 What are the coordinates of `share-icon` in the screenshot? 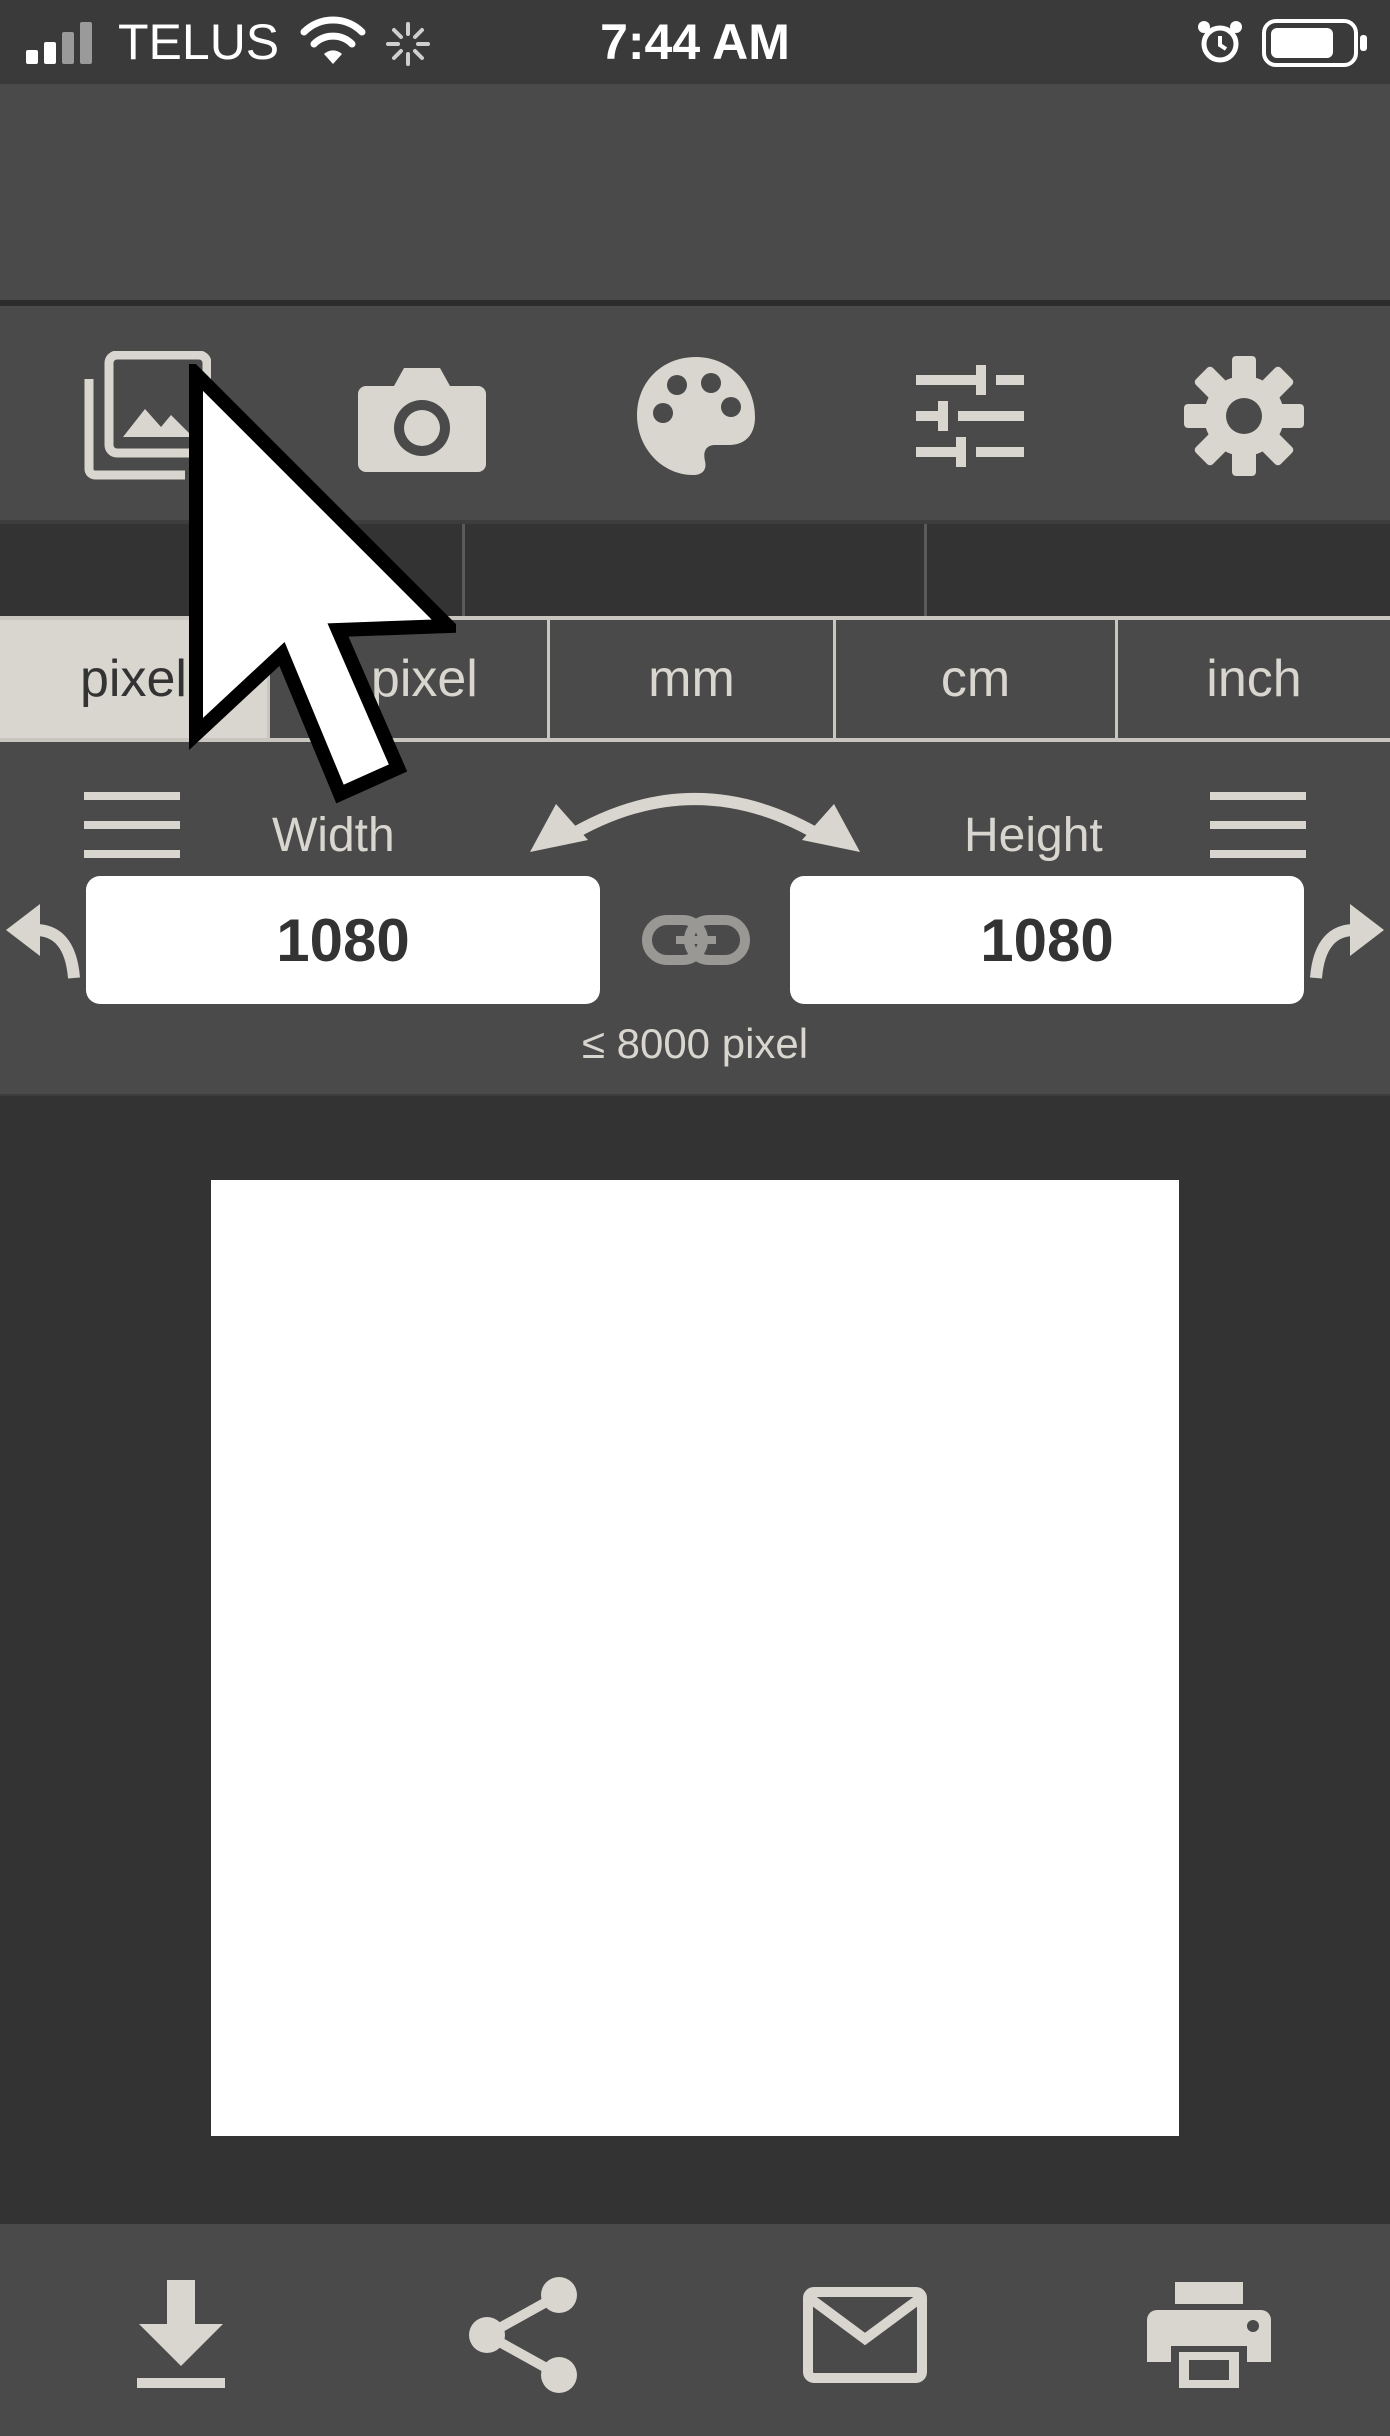 It's located at (523, 2335).